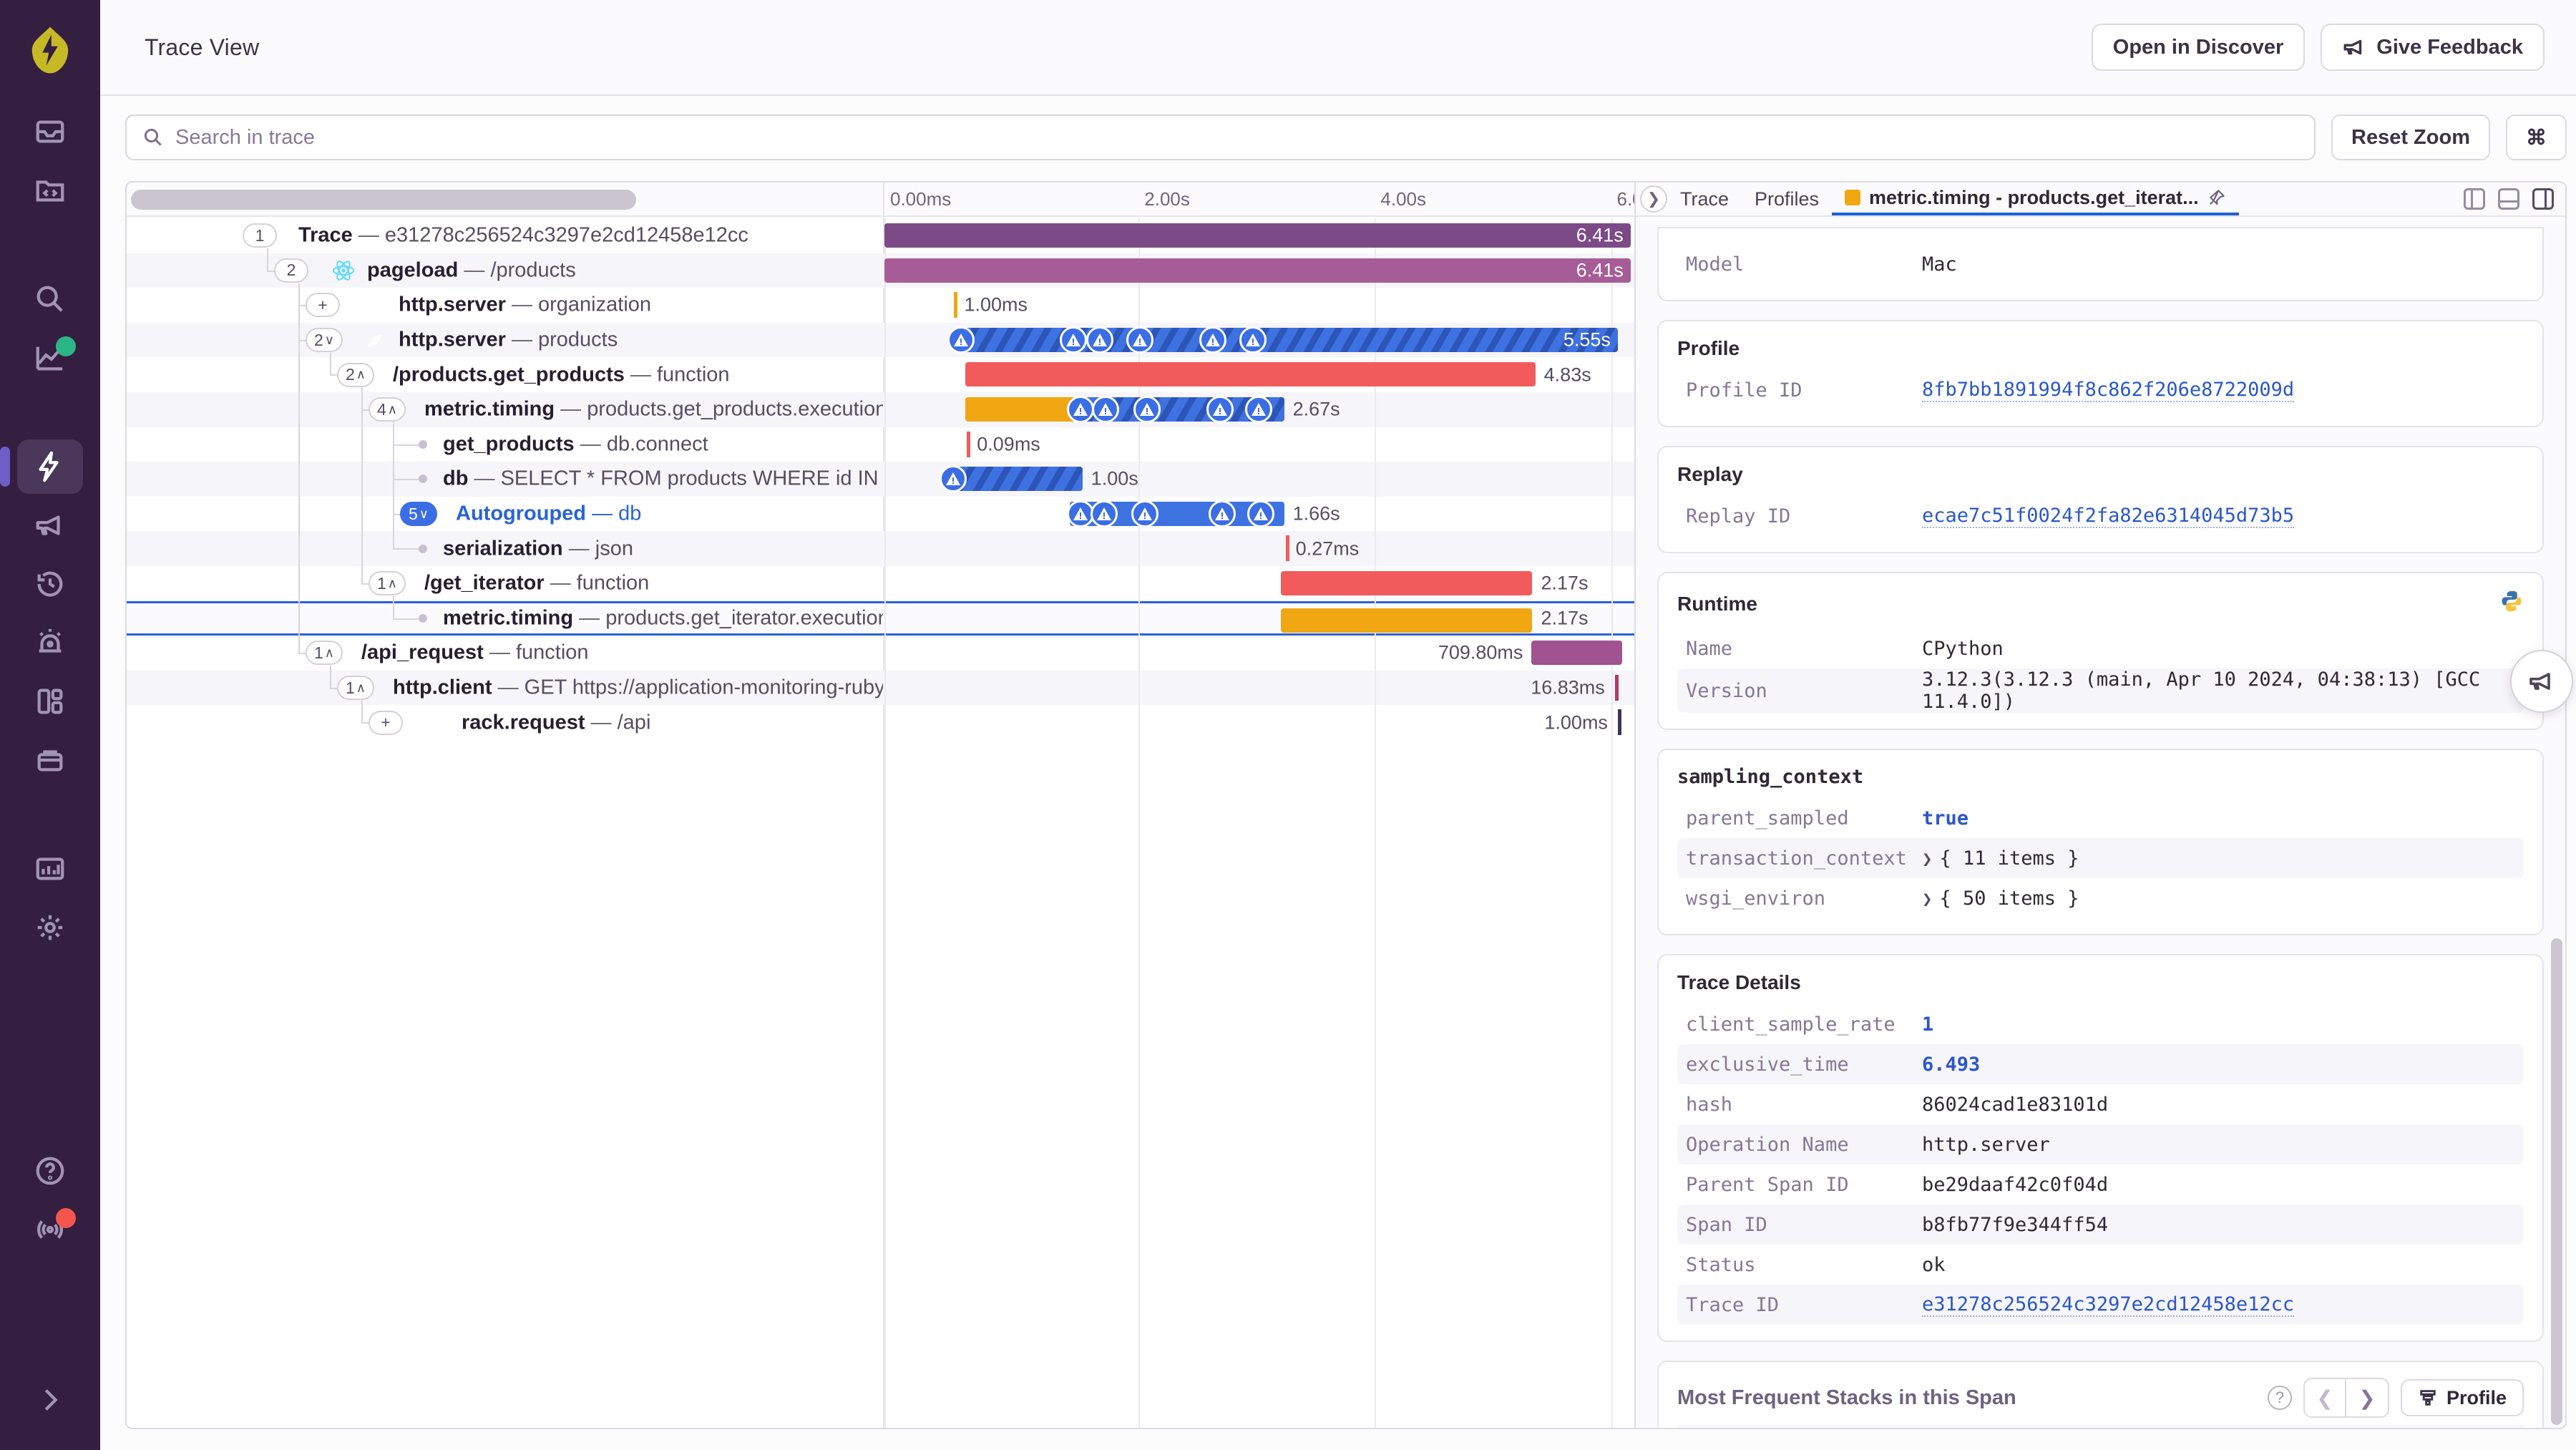 The width and height of the screenshot is (2576, 1450). Describe the element at coordinates (50, 584) in the screenshot. I see `sidebar-item-releases` at that location.